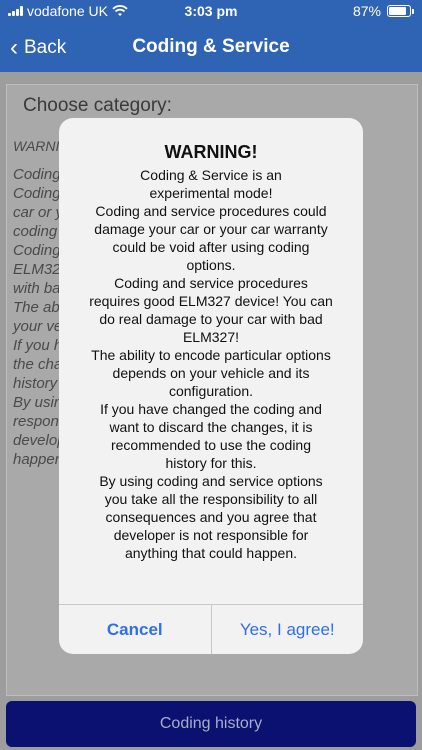  I want to click on dialog-message-line: If you have changed the coding and, so click(211, 409).